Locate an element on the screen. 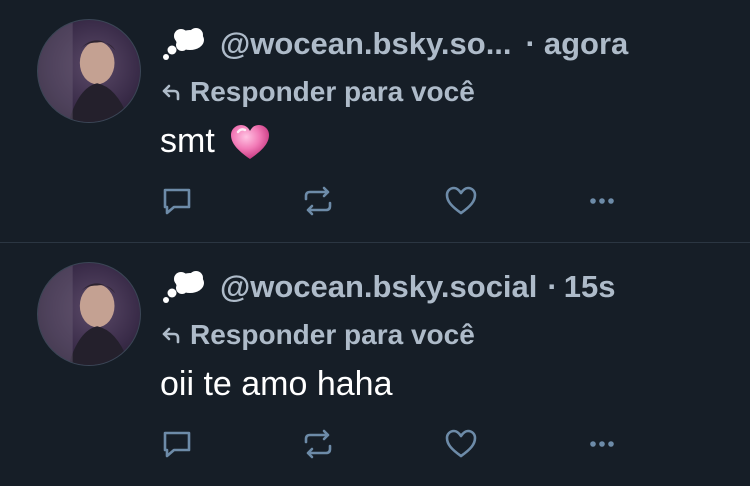 Image resolution: width=750 pixels, height=486 pixels. author-handle: @wocean.bsky.social is located at coordinates (378, 287).